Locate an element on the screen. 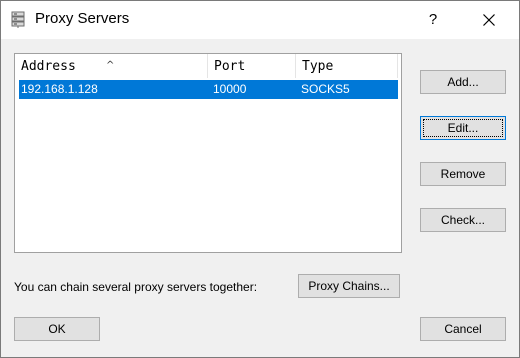 This screenshot has width=520, height=358. list-header: Address ^ Port Type is located at coordinates (208, 66).